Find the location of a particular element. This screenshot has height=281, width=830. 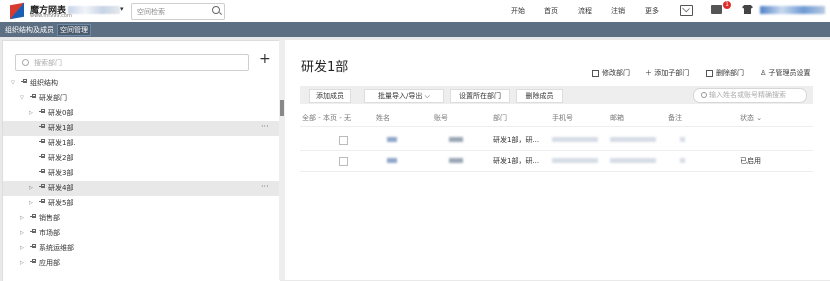

tree-node-ops: ▷ 系统运维部 is located at coordinates (141, 248).